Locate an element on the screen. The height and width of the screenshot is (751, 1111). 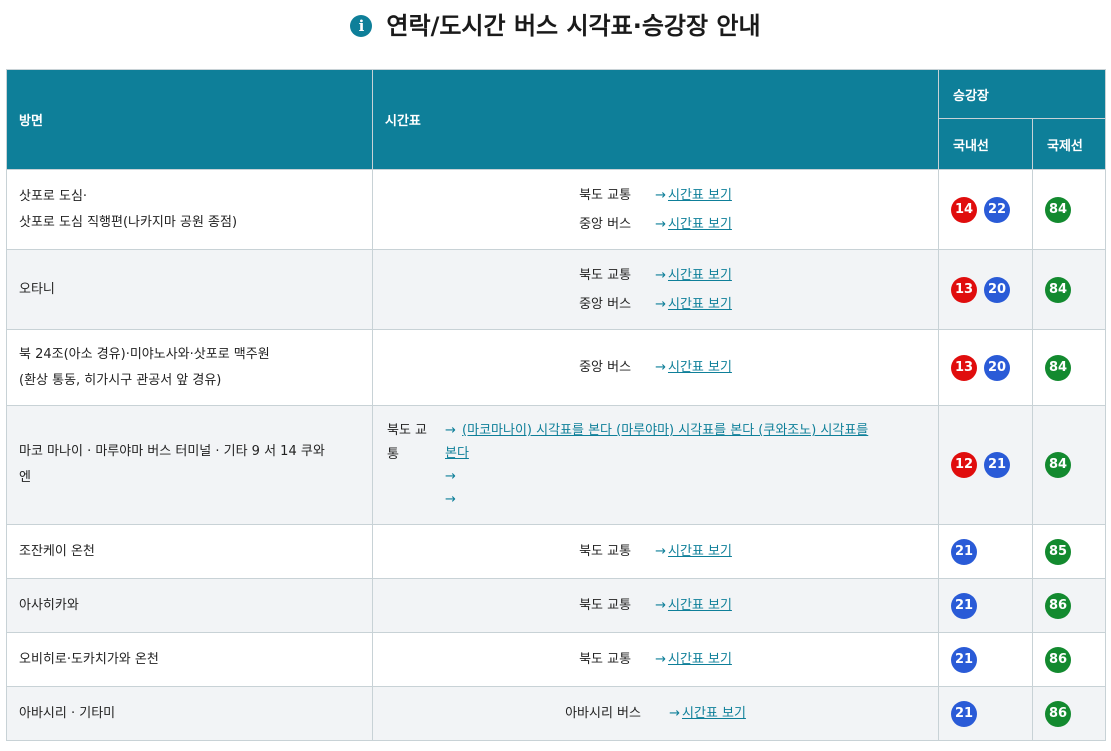
platform-badge: 84 is located at coordinates (1058, 209).